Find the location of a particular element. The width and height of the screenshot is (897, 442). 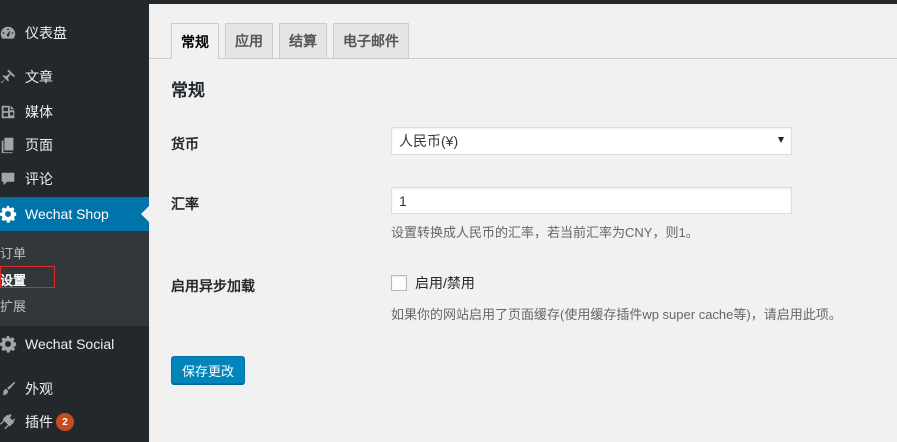

sidebar-item-wechat-social: Wechat Social is located at coordinates (74, 344).